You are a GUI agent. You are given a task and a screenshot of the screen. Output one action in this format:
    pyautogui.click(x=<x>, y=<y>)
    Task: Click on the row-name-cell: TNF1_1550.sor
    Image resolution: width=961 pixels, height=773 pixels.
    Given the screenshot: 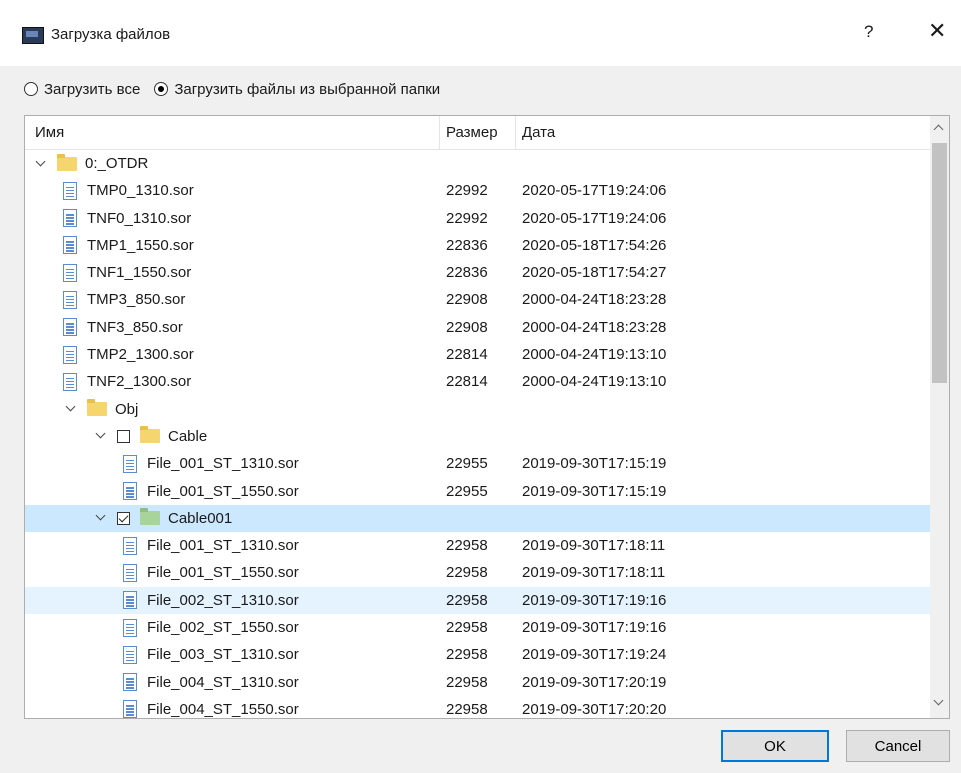 What is the action you would take?
    pyautogui.click(x=127, y=272)
    